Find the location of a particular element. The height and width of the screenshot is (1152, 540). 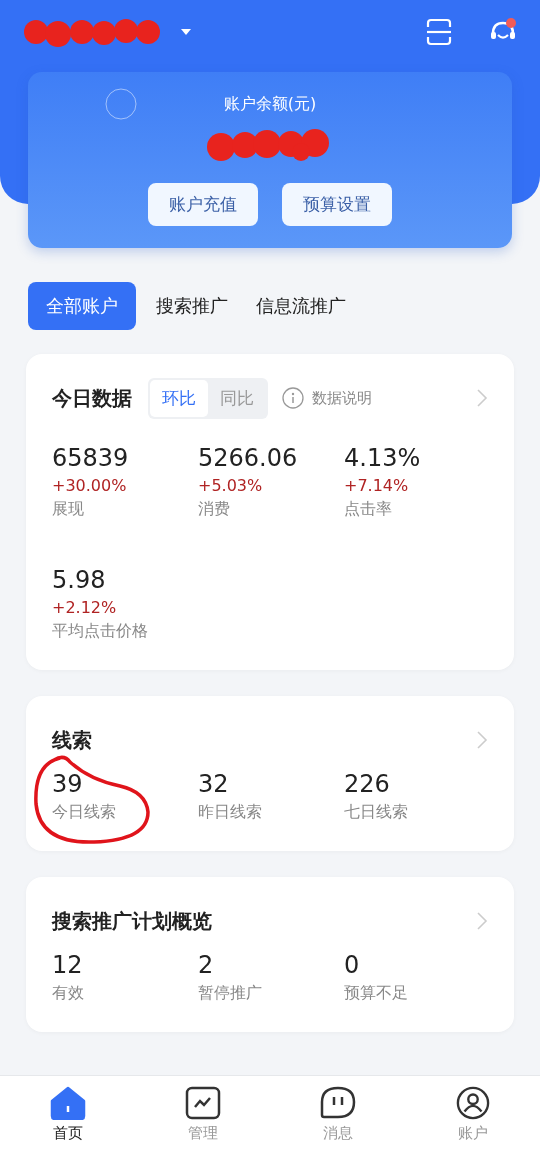

compare-option: 同比 is located at coordinates (237, 398).